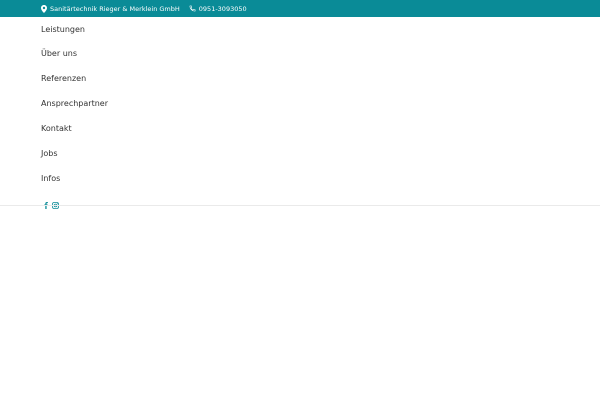 The width and height of the screenshot is (600, 400). I want to click on menu-item-infos: Infos, so click(191, 178).